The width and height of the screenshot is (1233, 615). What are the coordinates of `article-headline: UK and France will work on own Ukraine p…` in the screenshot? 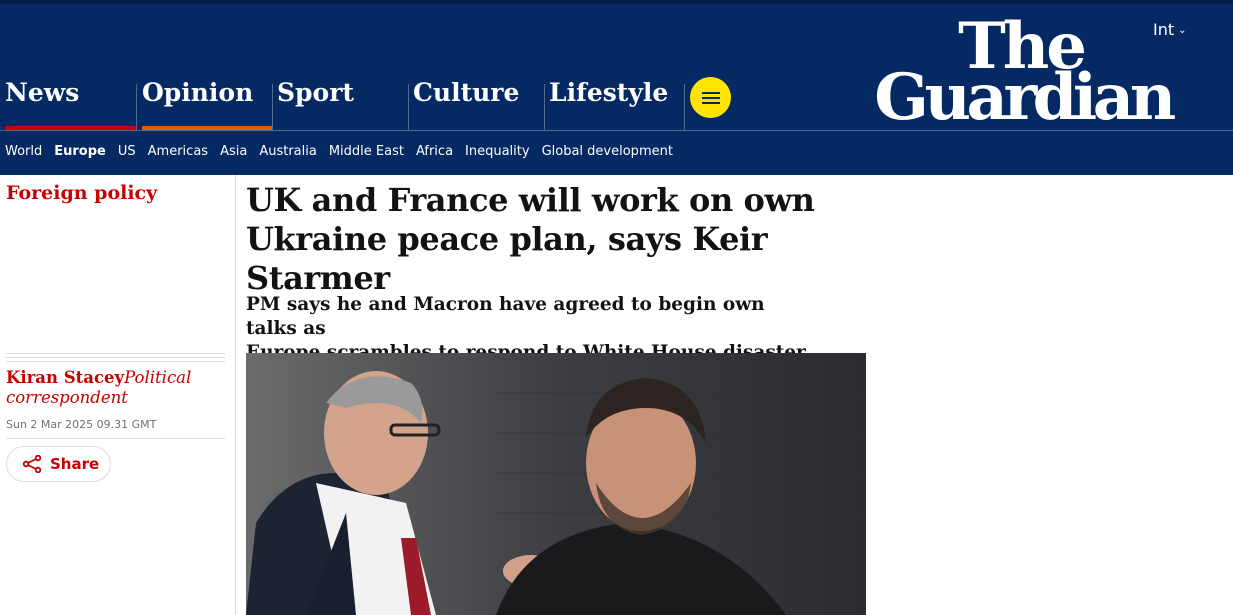 It's located at (556, 239).